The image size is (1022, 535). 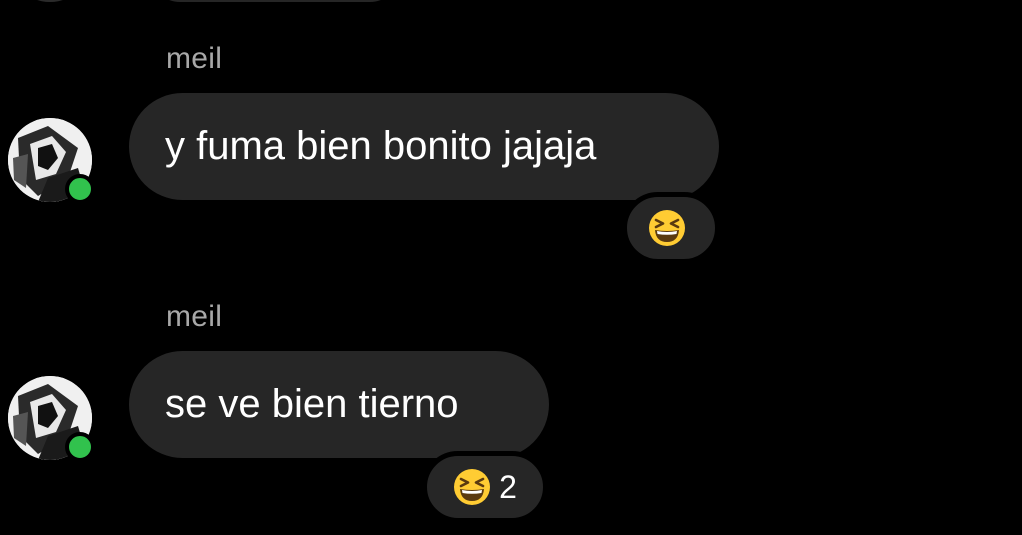 I want to click on message-bubble: se ve bien tierno, so click(x=339, y=404).